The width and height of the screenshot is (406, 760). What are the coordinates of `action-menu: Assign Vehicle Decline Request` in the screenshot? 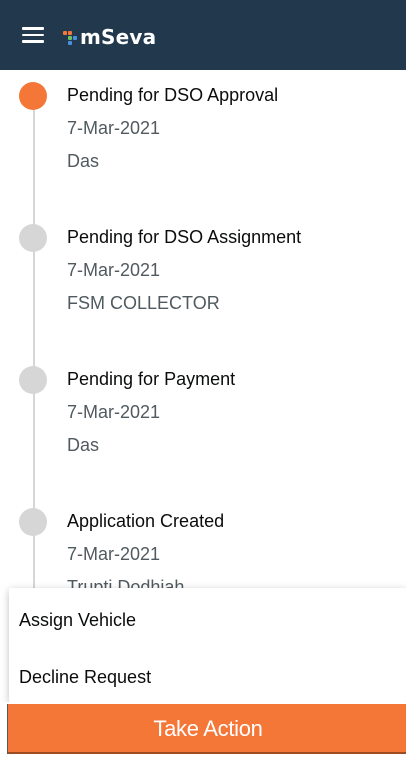 It's located at (207, 645).